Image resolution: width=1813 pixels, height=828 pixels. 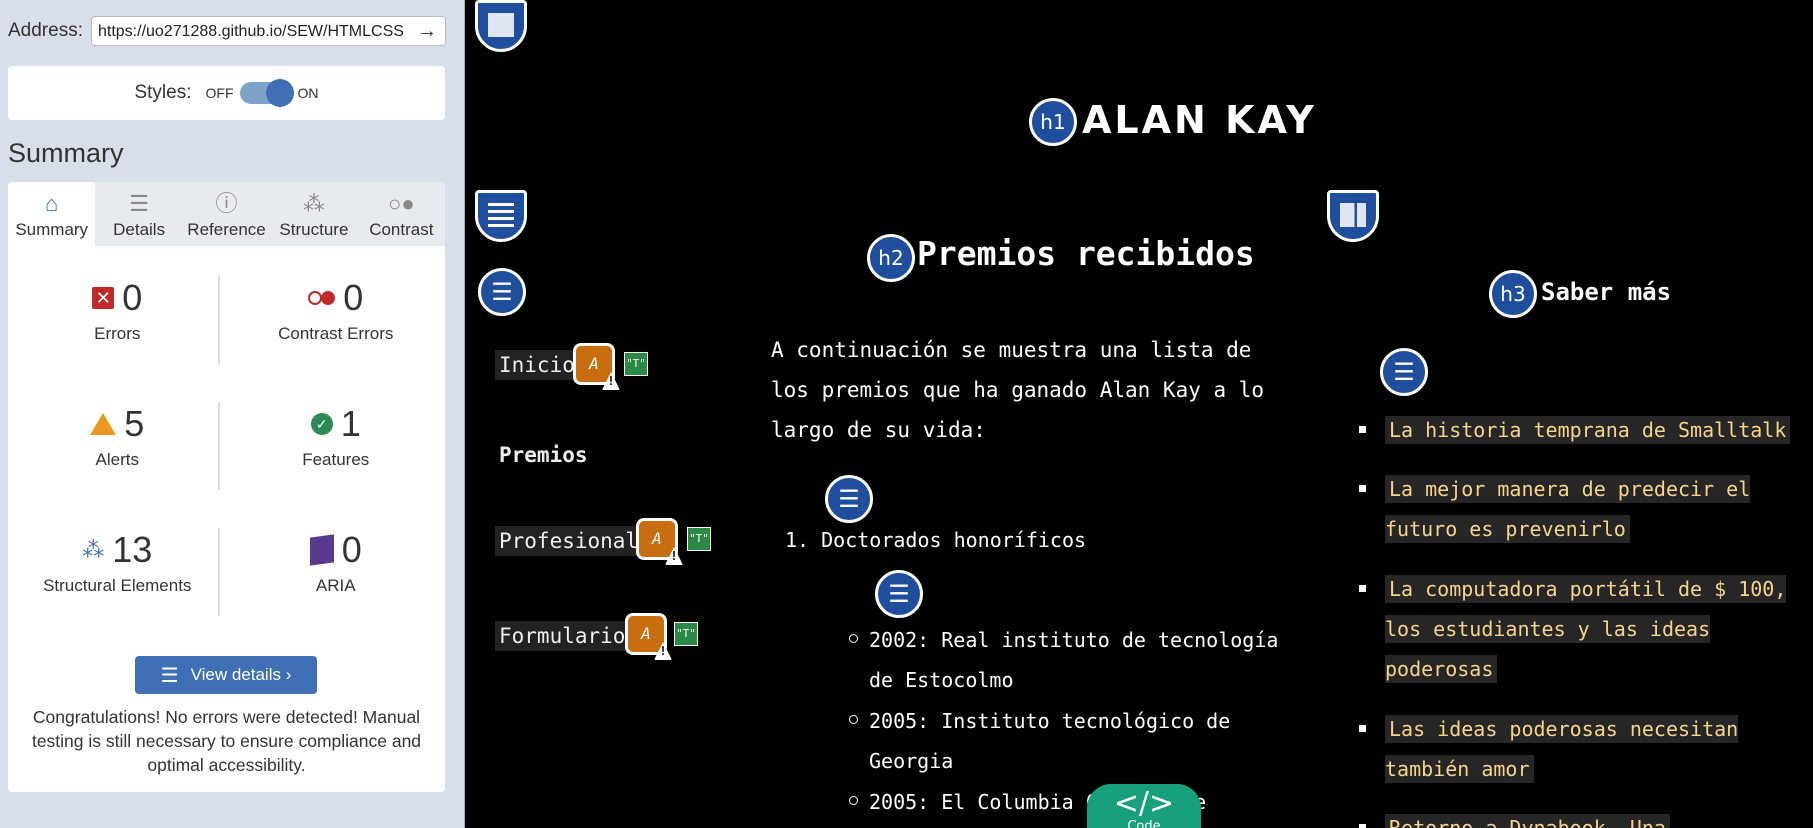 I want to click on tab-contrast: ○● Contrast, so click(x=401, y=214).